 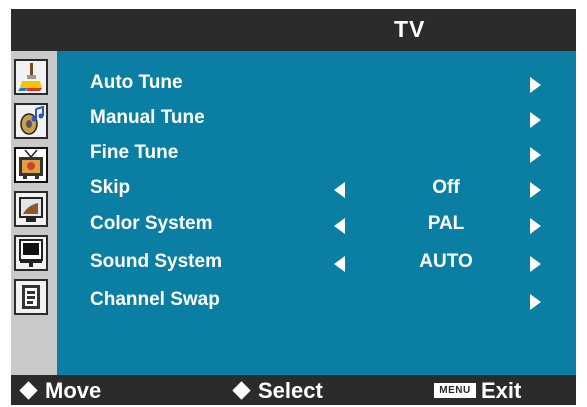 I want to click on menu-item-value: PAL, so click(x=446, y=223).